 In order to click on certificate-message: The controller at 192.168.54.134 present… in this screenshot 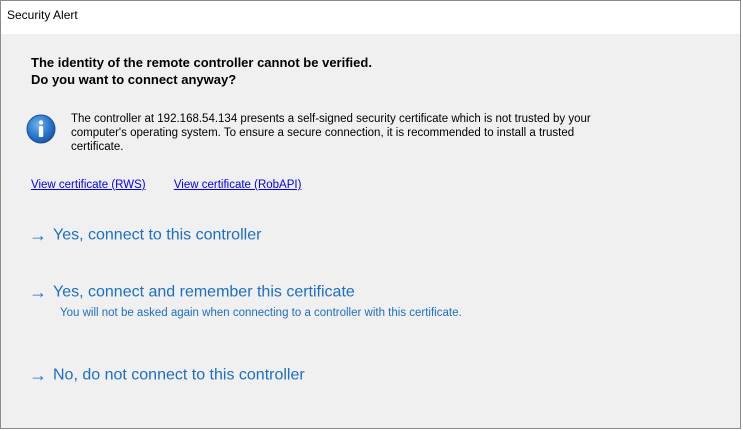, I will do `click(386, 133)`.